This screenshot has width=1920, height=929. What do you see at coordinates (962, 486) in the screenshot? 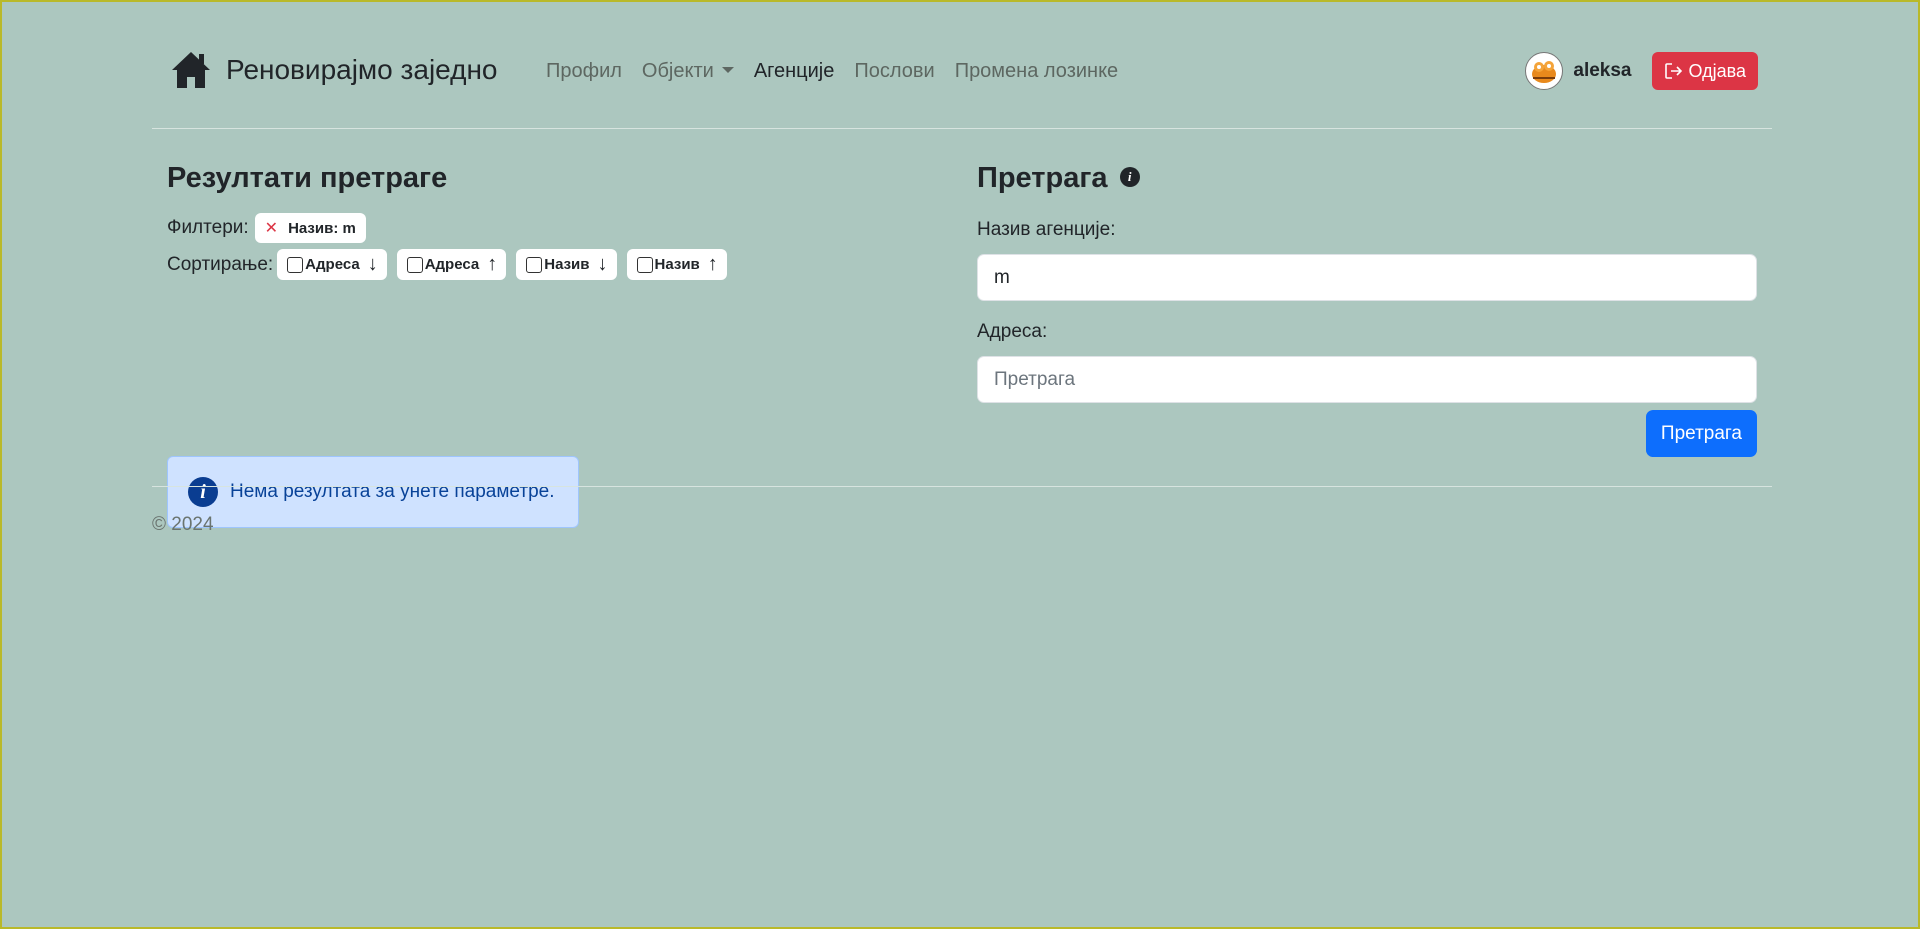
I see `footer-divider` at bounding box center [962, 486].